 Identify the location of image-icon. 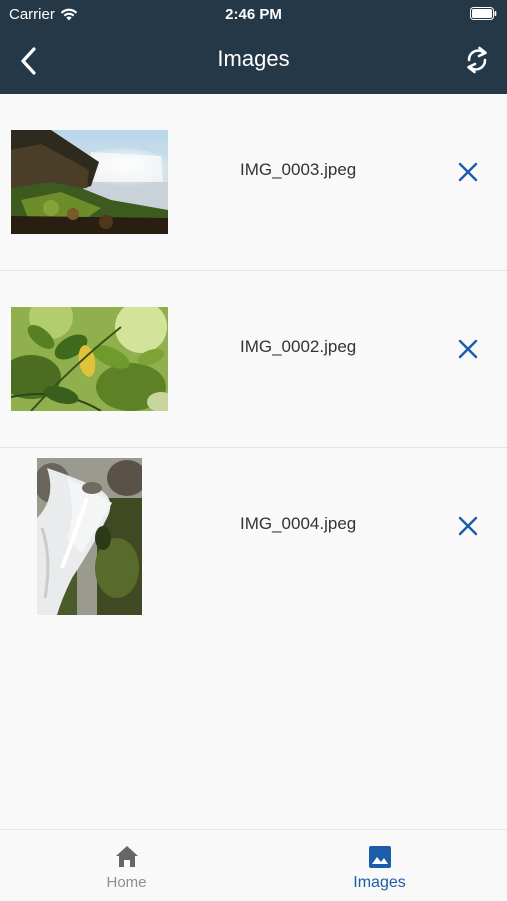
(380, 857).